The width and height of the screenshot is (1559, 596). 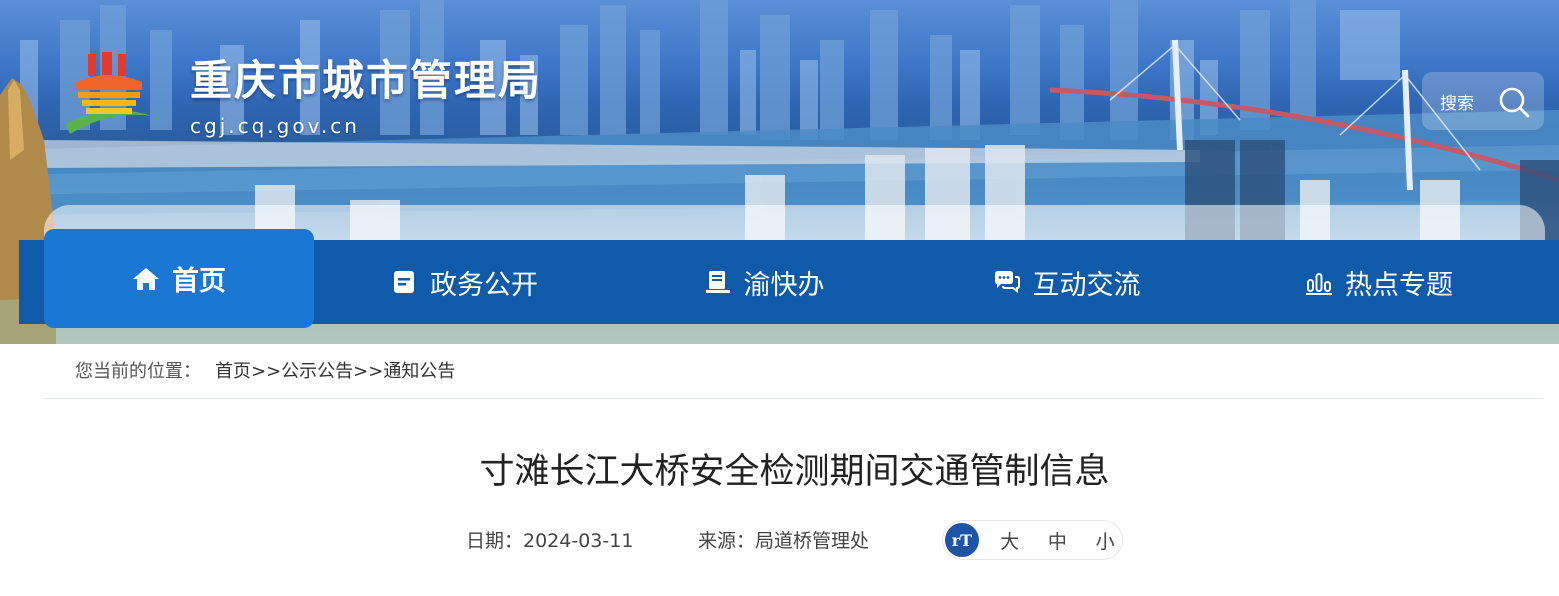 I want to click on font-size-large-button: 大, so click(x=1010, y=540).